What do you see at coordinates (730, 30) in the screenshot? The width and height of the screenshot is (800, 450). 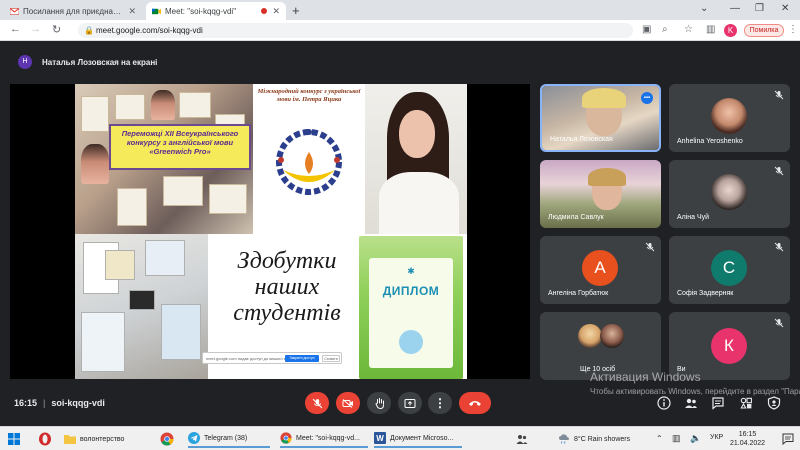 I see `profile-avatar: K` at bounding box center [730, 30].